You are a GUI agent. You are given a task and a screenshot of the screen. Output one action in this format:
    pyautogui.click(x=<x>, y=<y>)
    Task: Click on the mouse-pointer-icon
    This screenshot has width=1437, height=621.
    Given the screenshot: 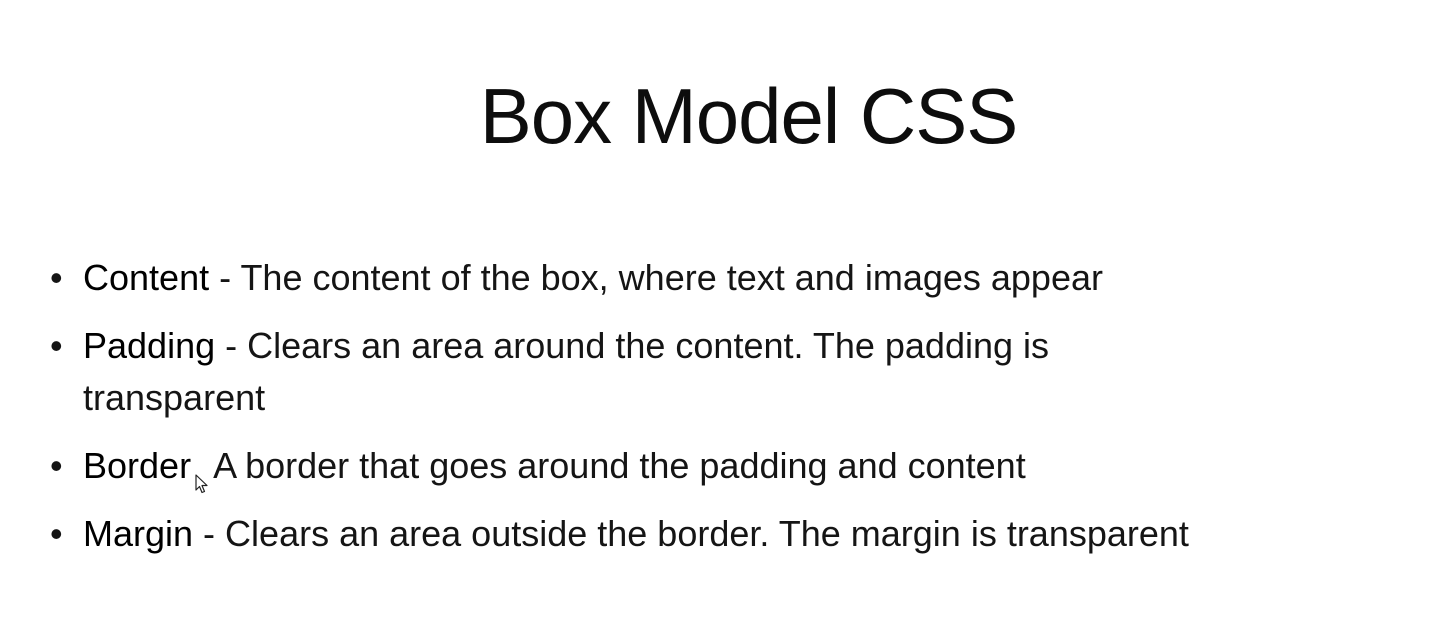 What is the action you would take?
    pyautogui.click(x=202, y=475)
    